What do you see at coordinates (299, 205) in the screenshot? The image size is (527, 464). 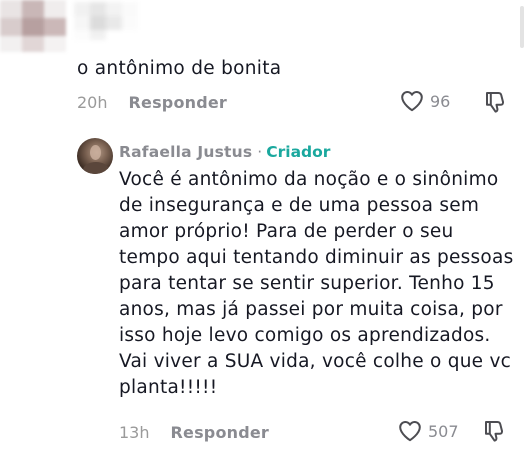 I see `reply-text-line: de insegurança e de uma pessoa sem` at bounding box center [299, 205].